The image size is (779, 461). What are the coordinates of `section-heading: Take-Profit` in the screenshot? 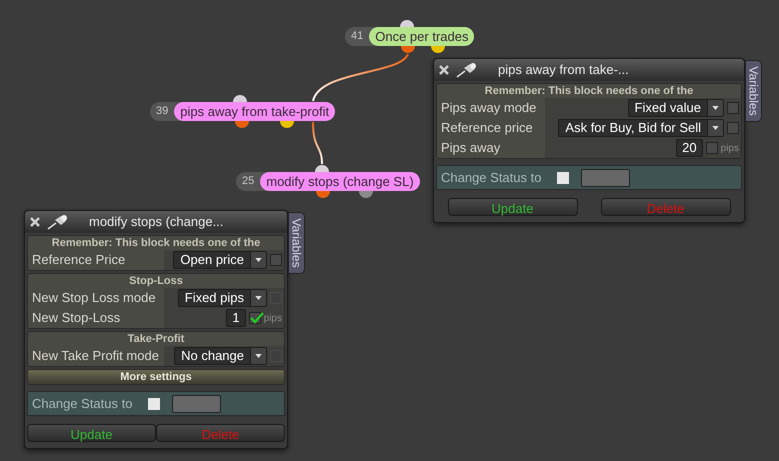 It's located at (156, 339).